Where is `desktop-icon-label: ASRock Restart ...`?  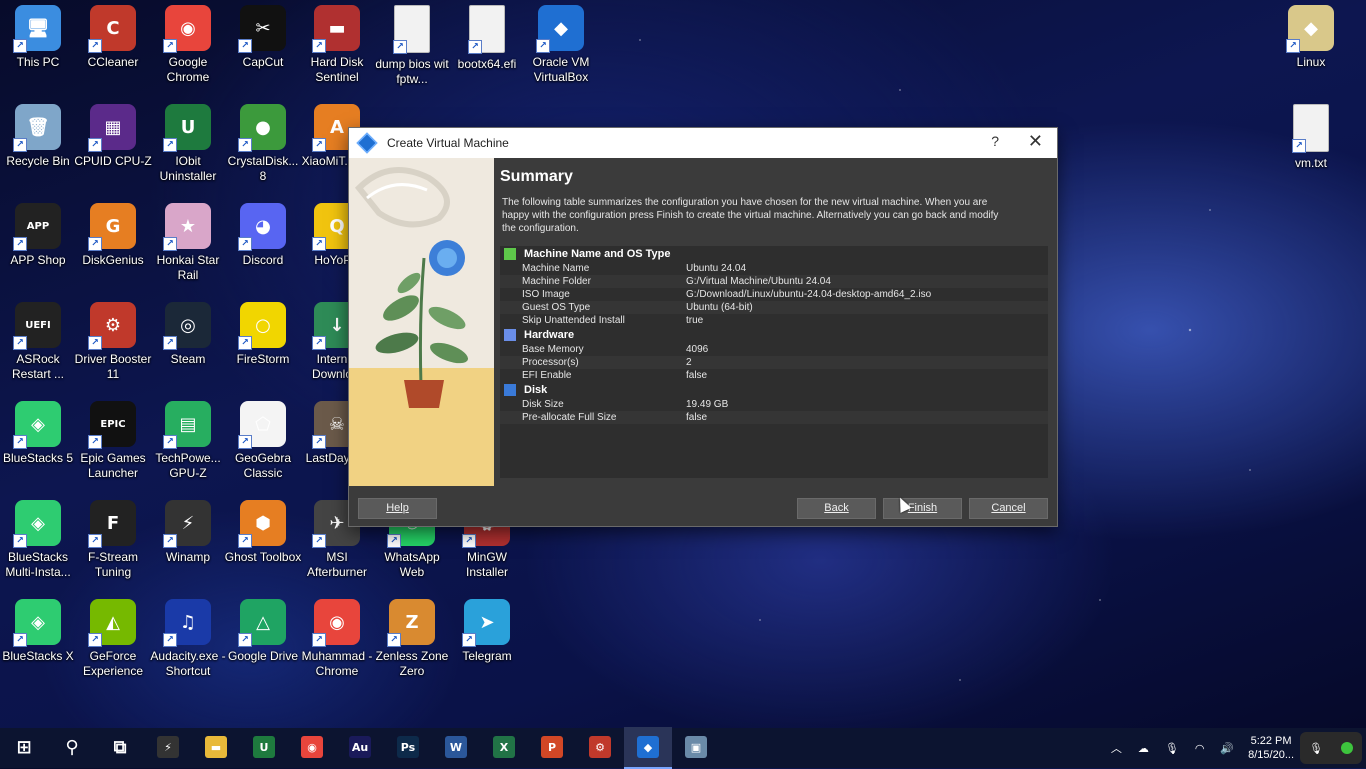 desktop-icon-label: ASRock Restart ... is located at coordinates (37, 366).